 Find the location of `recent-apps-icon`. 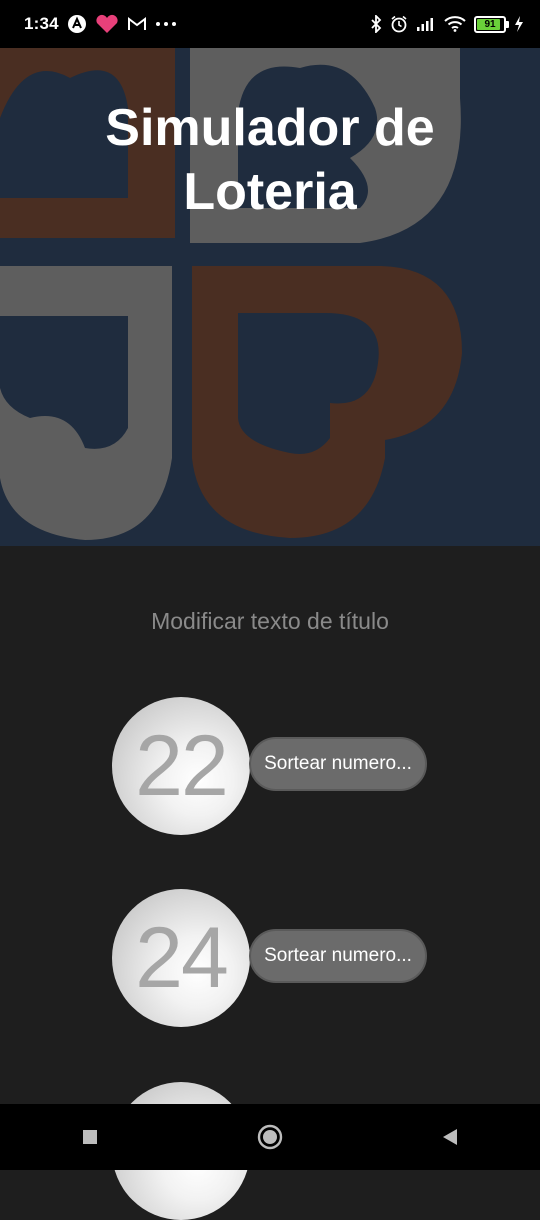

recent-apps-icon is located at coordinates (90, 1137).